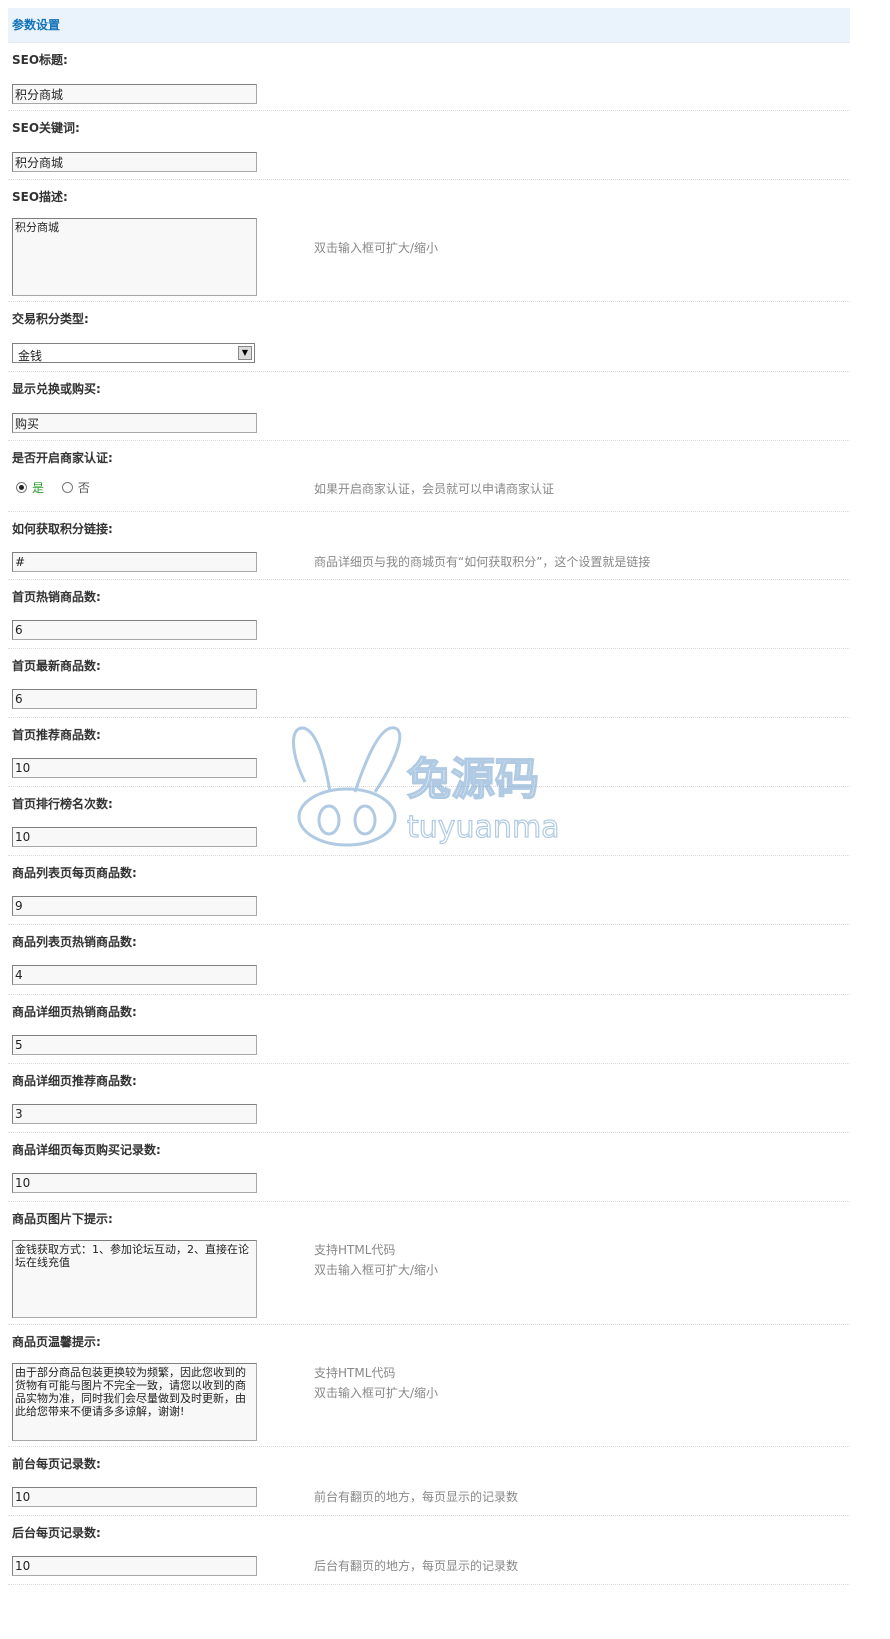 The width and height of the screenshot is (890, 1639). Describe the element at coordinates (40, 60) in the screenshot. I see `seo-title-label: SEO标题:` at that location.